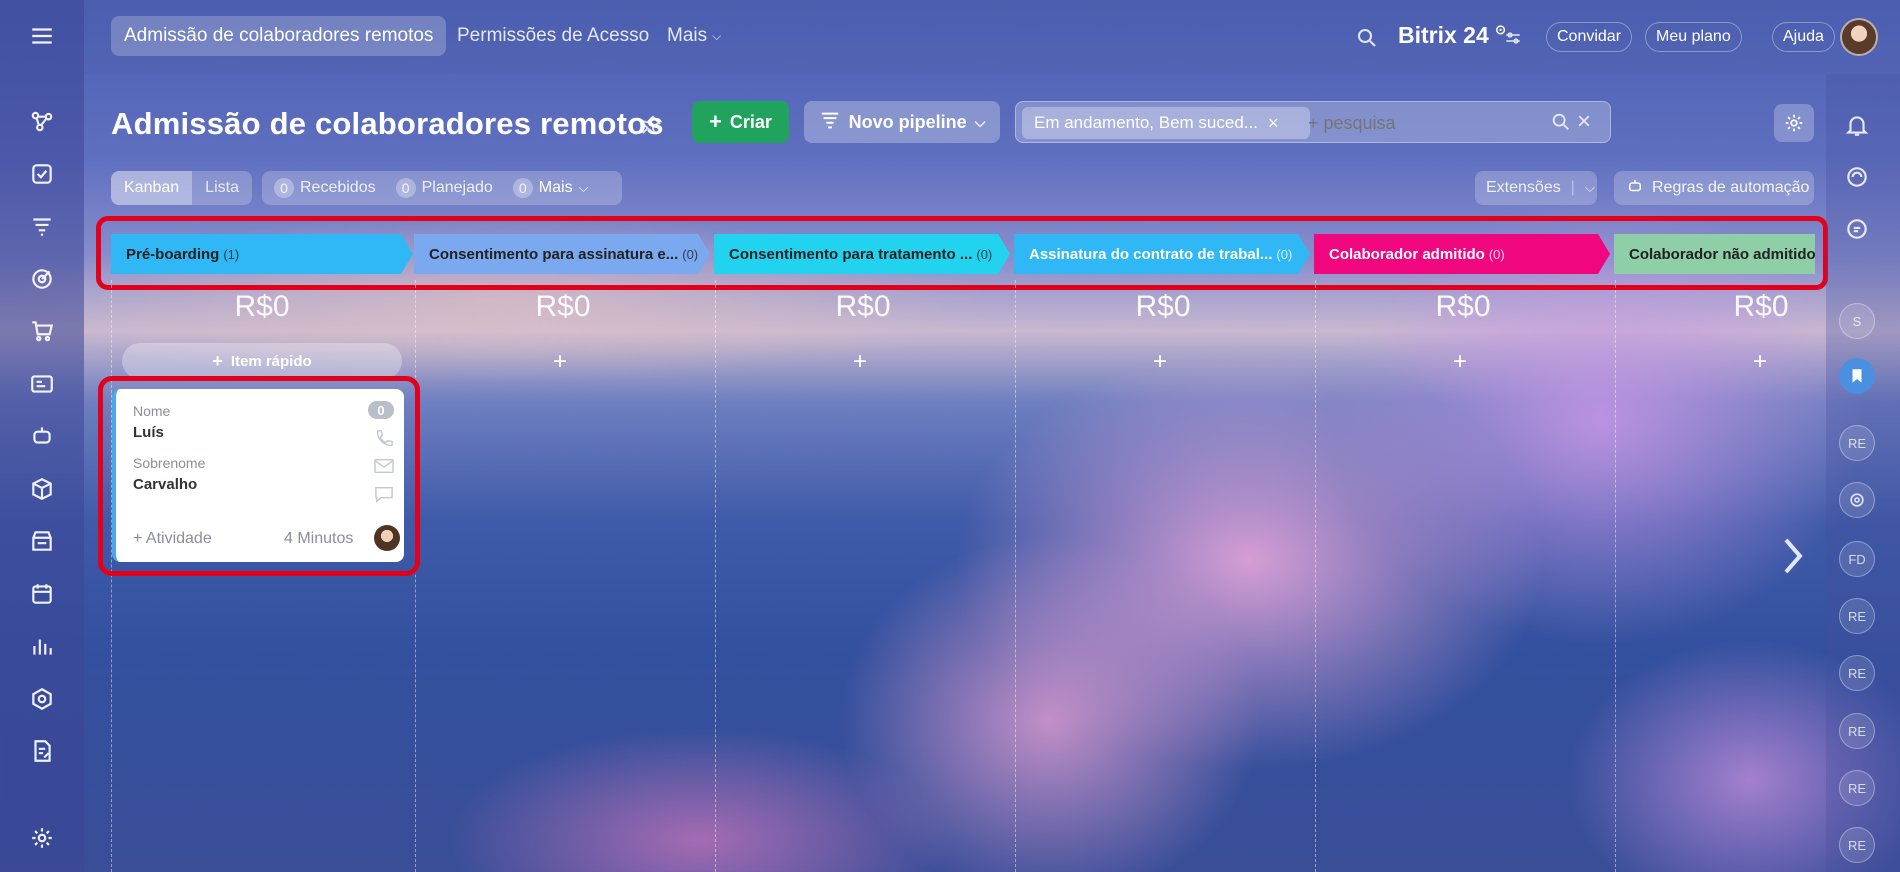  Describe the element at coordinates (1857, 376) in the screenshot. I see `bookmark-icon` at that location.